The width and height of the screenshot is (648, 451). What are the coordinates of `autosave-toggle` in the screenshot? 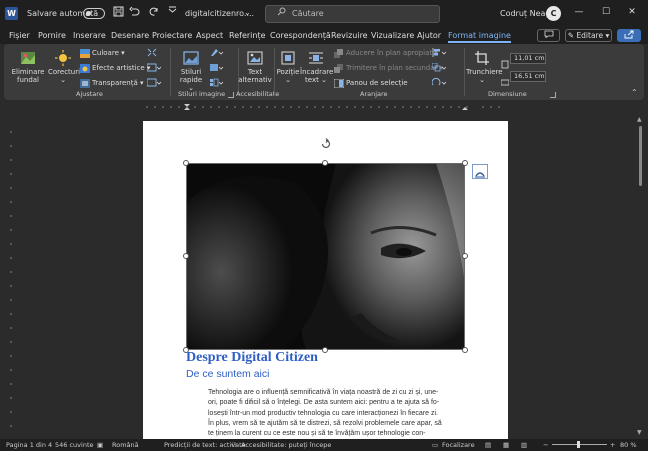 It's located at (94, 13).